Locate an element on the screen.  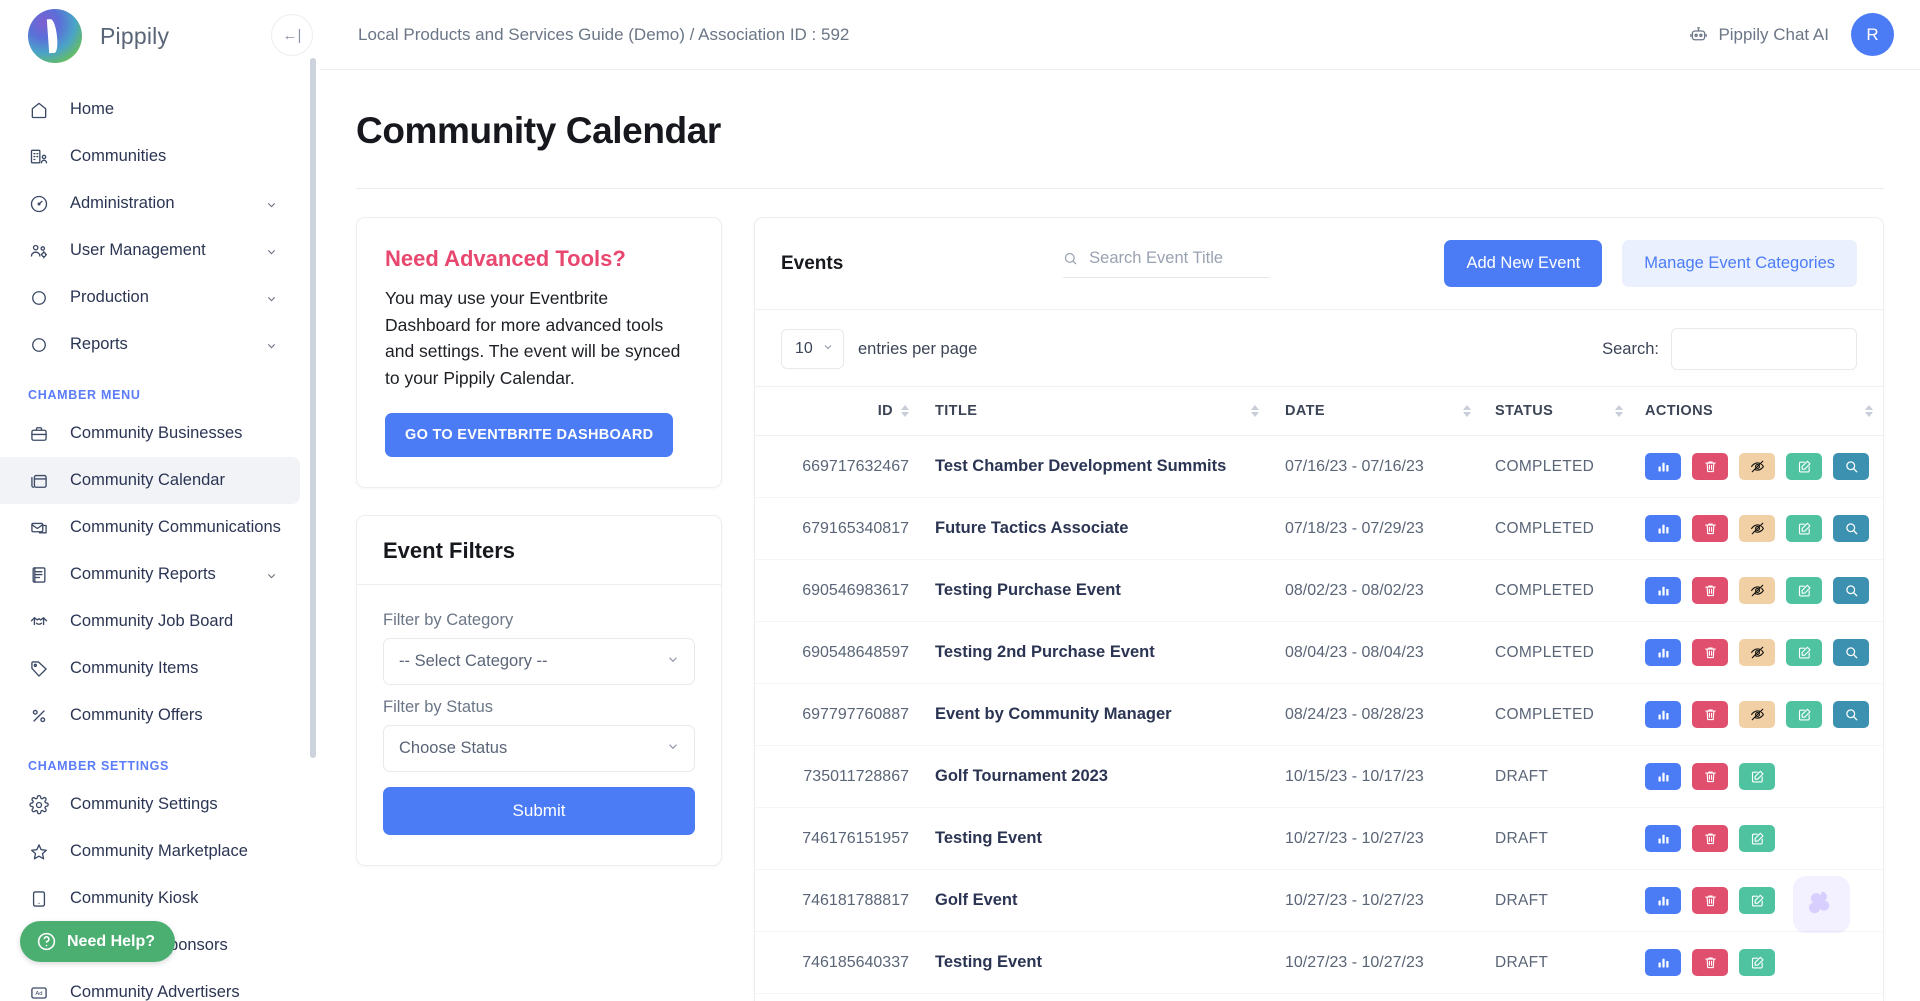
search-event-title-input is located at coordinates (1179, 258).